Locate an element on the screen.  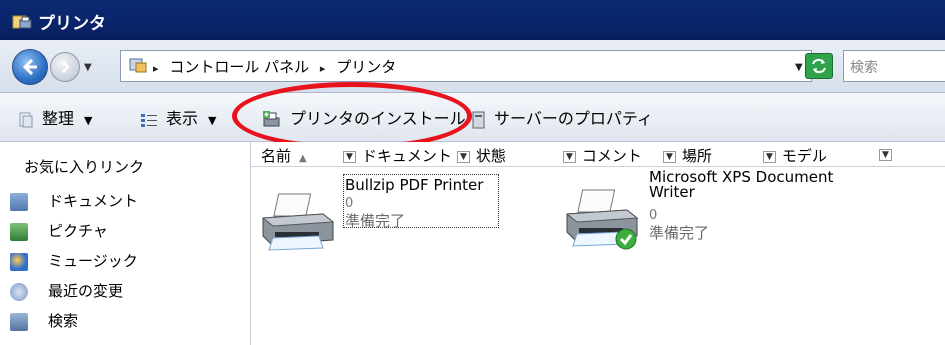
column-label: ドキュメント is located at coordinates (406, 156).